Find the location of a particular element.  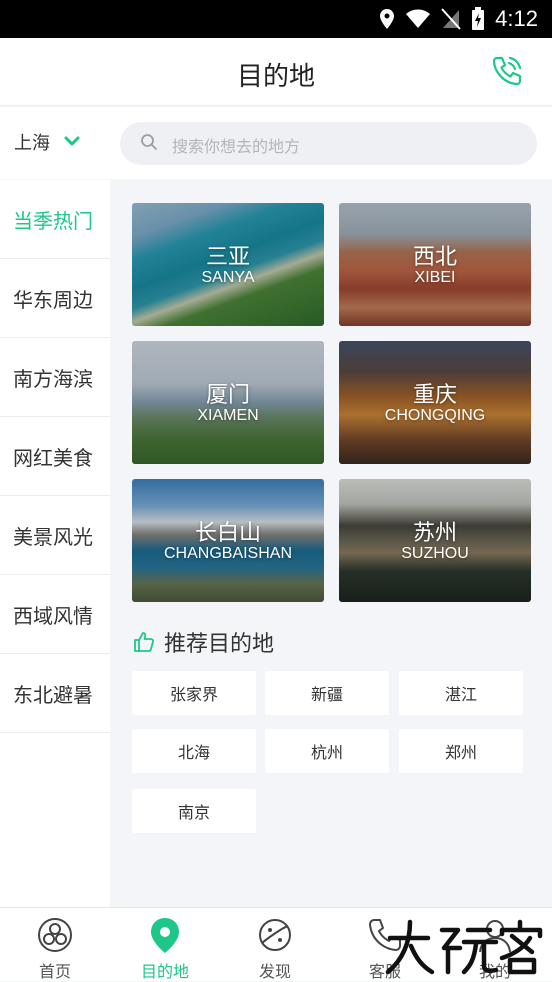

battery-charging-icon is located at coordinates (478, 18).